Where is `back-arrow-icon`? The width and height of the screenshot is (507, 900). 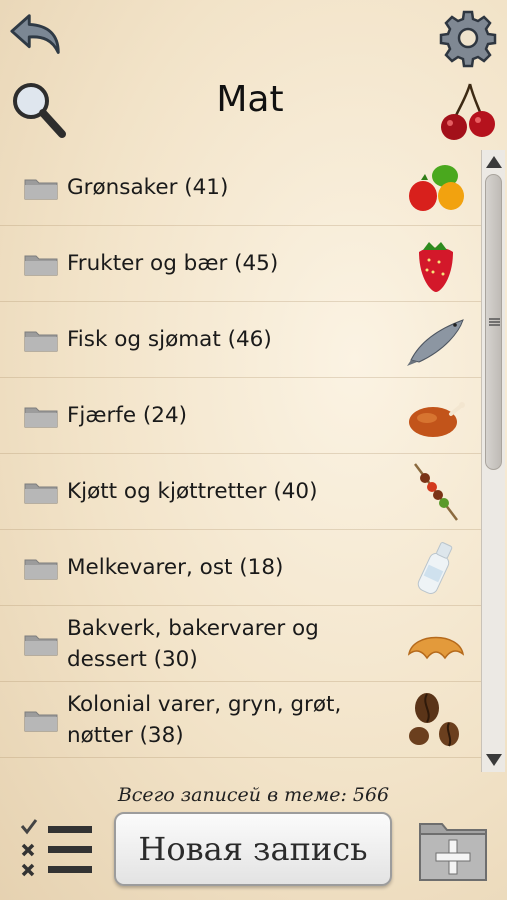
back-arrow-icon is located at coordinates (37, 37).